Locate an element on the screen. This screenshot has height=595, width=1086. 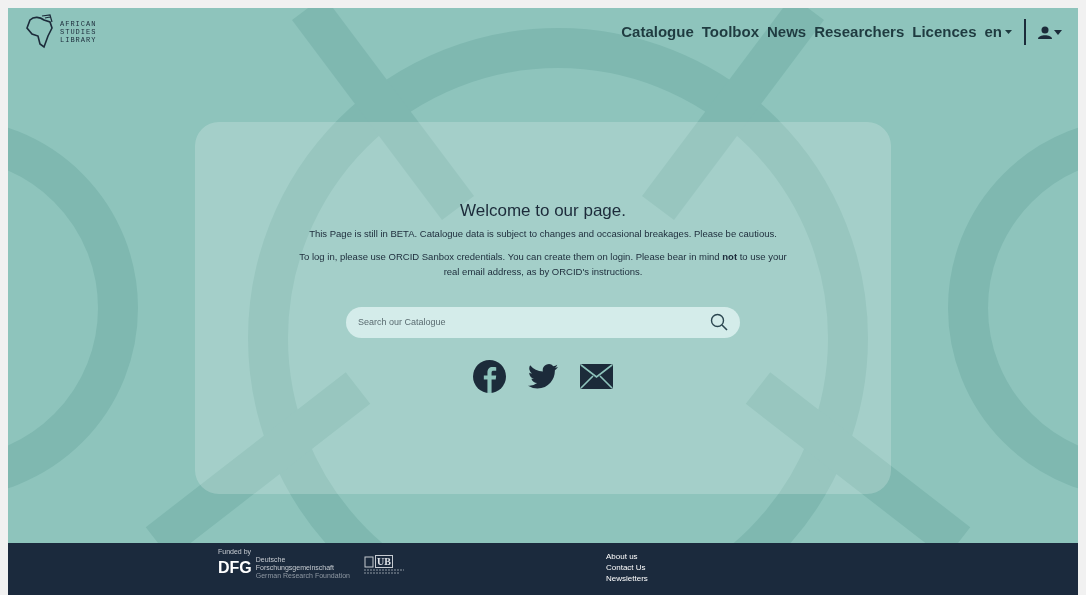
notice-paragraph: This Page is still in BETA. Catalogue data is subject to changes and occasional breakages. Please be cautious. is located at coordinates (543, 233).